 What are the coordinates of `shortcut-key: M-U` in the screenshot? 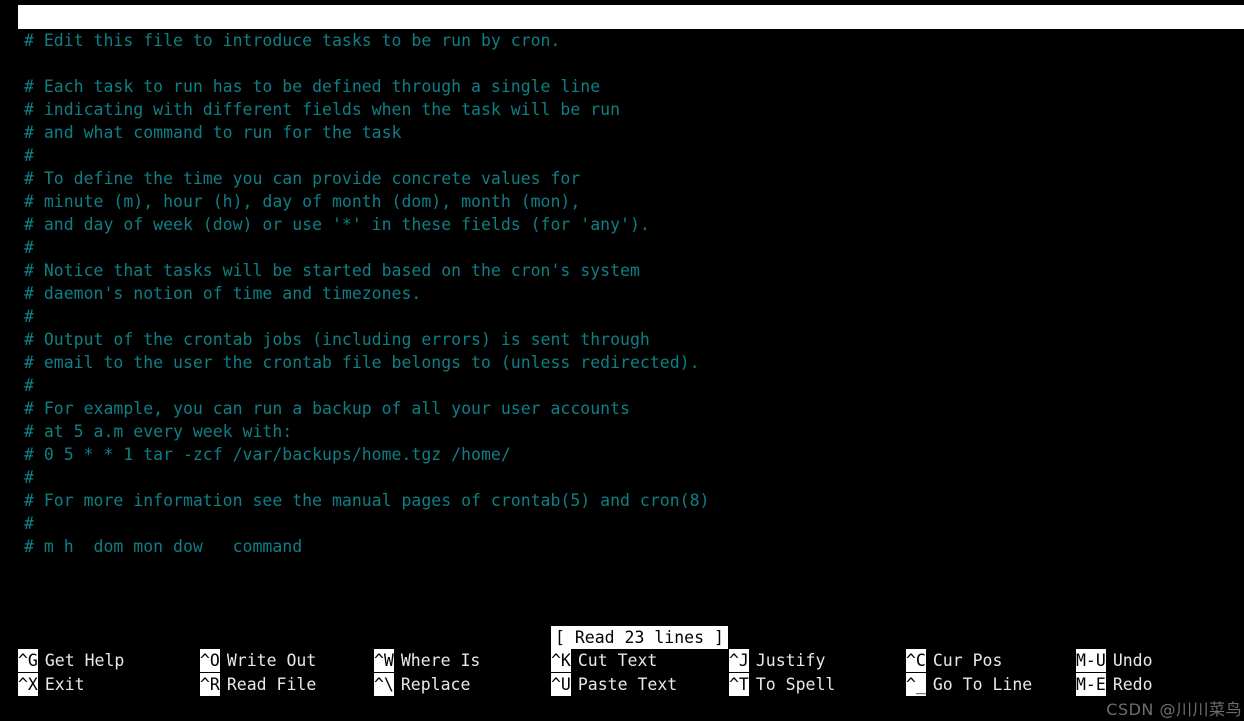 It's located at (1091, 660).